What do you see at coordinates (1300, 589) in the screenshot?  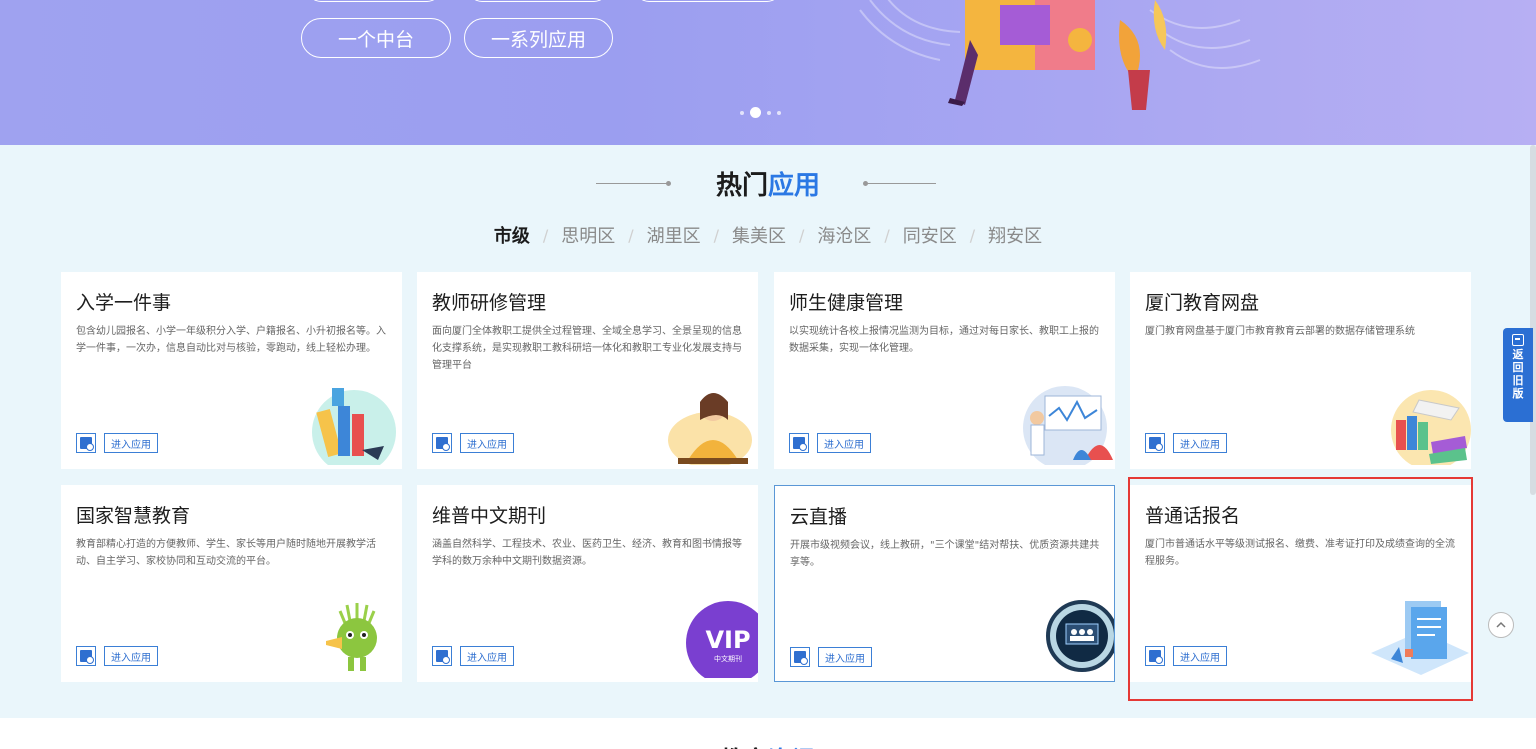 I see `highlight-box` at bounding box center [1300, 589].